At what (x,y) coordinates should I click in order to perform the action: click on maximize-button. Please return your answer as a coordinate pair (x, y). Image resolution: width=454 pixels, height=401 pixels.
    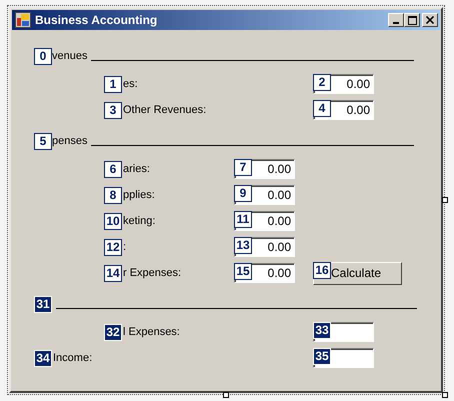
    Looking at the image, I should click on (412, 20).